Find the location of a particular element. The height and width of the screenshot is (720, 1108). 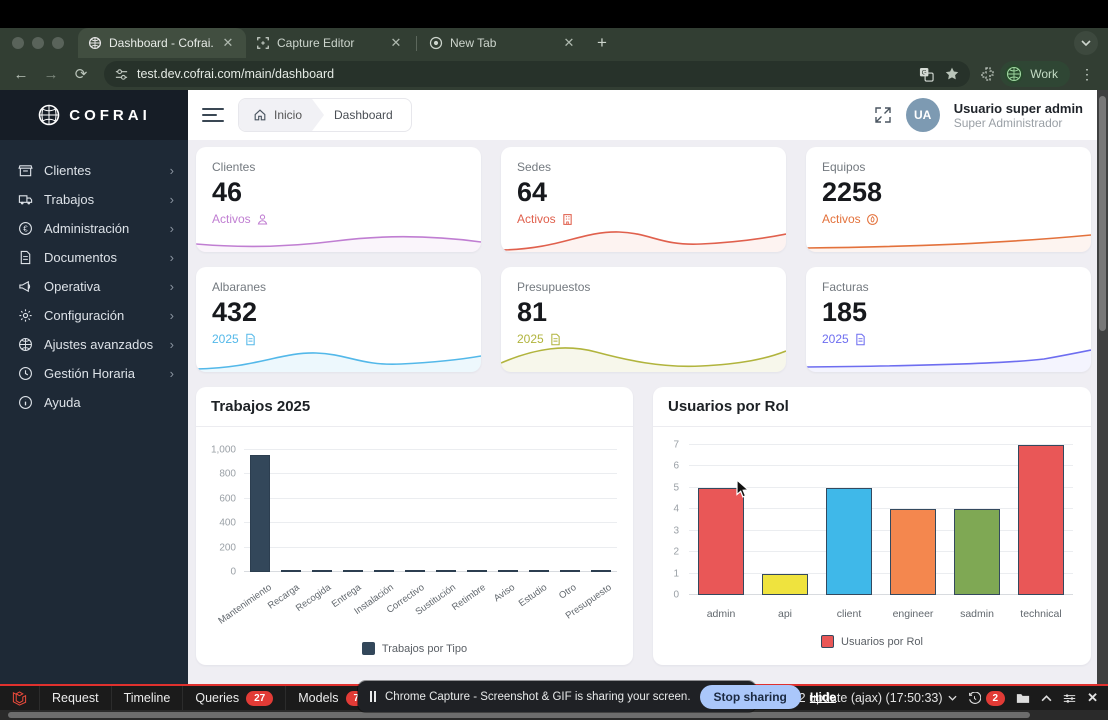

cofrai-logo-icon is located at coordinates (49, 115).